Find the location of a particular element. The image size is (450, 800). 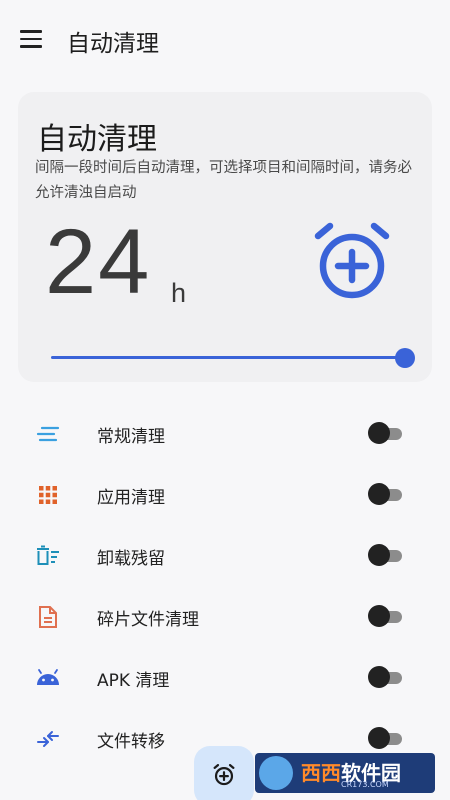

list-item-regular-clean: 常规清理 is located at coordinates (225, 433).